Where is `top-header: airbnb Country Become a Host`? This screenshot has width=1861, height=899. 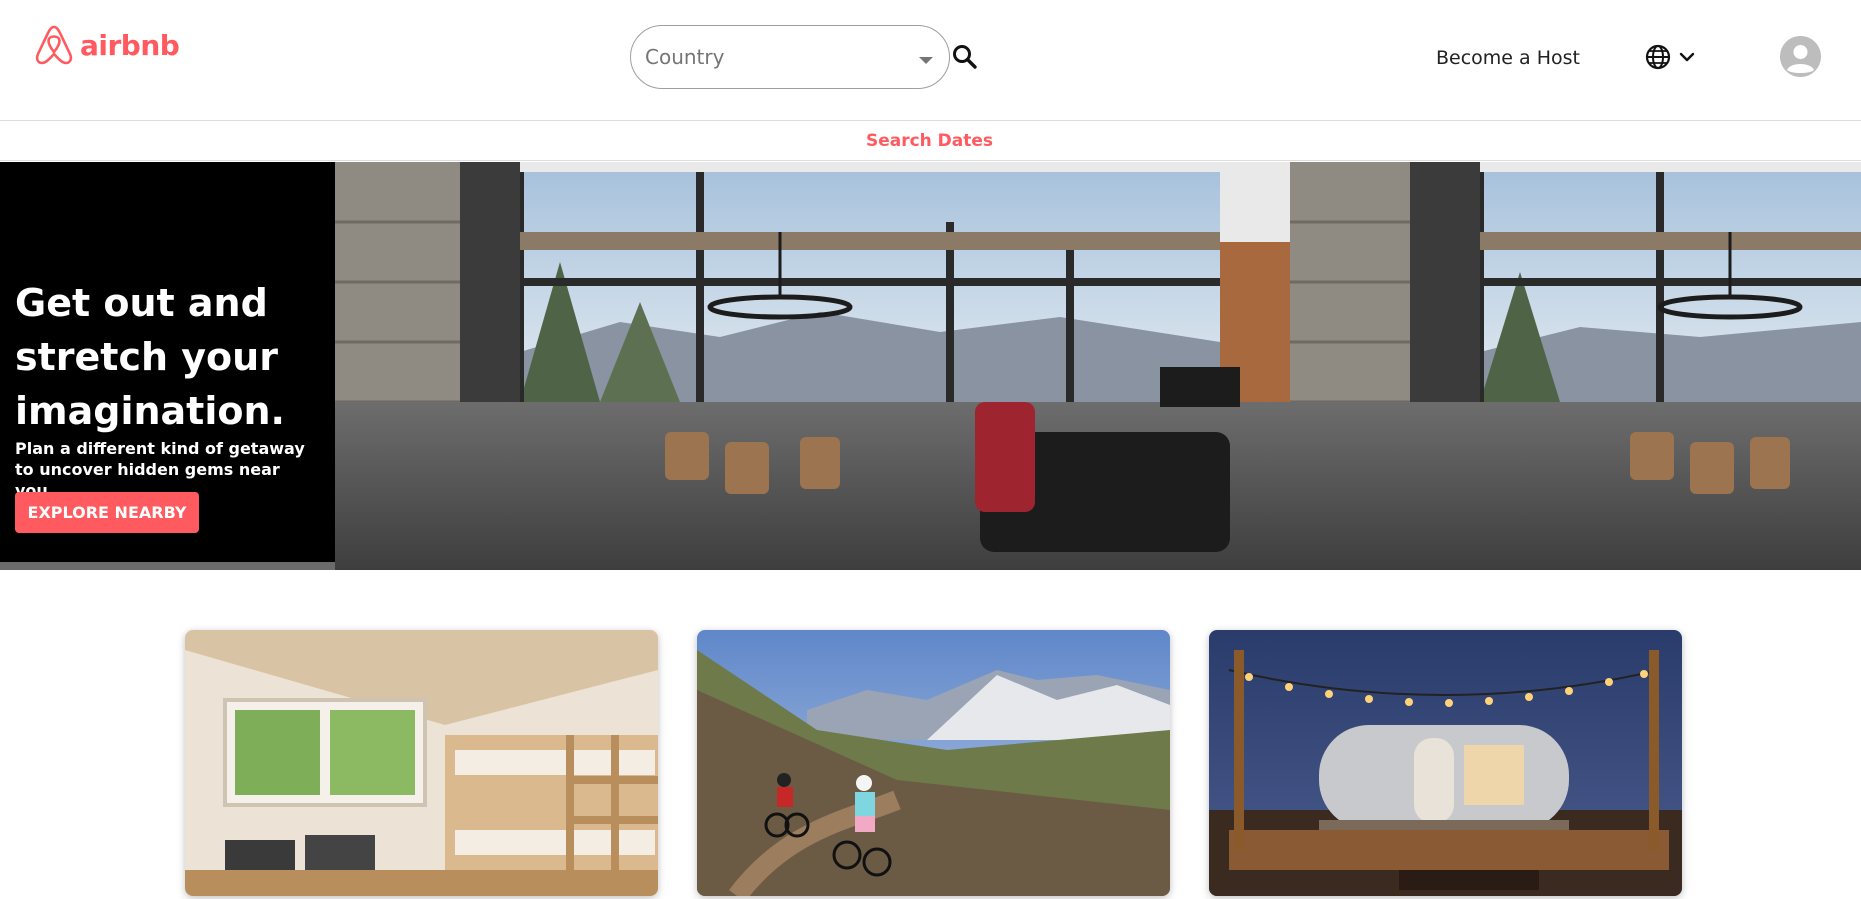
top-header: airbnb Country Become a Host is located at coordinates (930, 60).